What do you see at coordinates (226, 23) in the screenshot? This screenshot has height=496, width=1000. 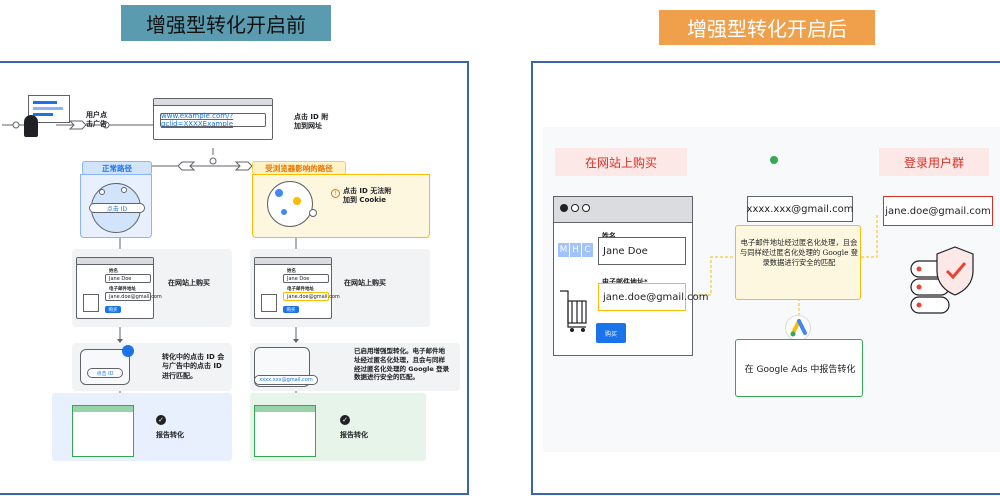 I see `title-before: 增强型转化开启前` at bounding box center [226, 23].